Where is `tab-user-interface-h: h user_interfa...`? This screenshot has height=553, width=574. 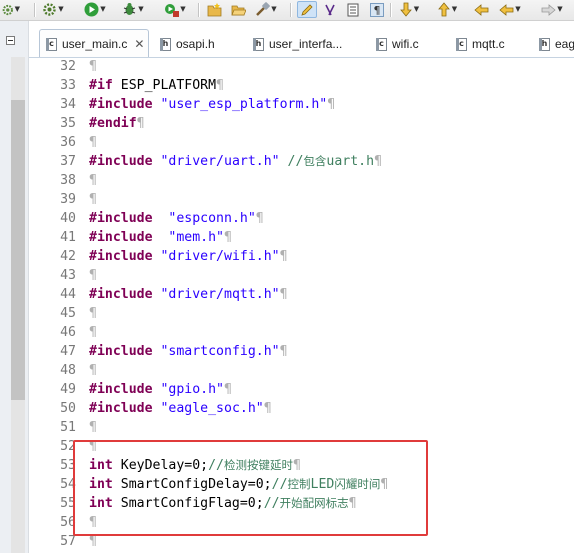
tab-user-interface-h: h user_interfa... is located at coordinates (297, 44).